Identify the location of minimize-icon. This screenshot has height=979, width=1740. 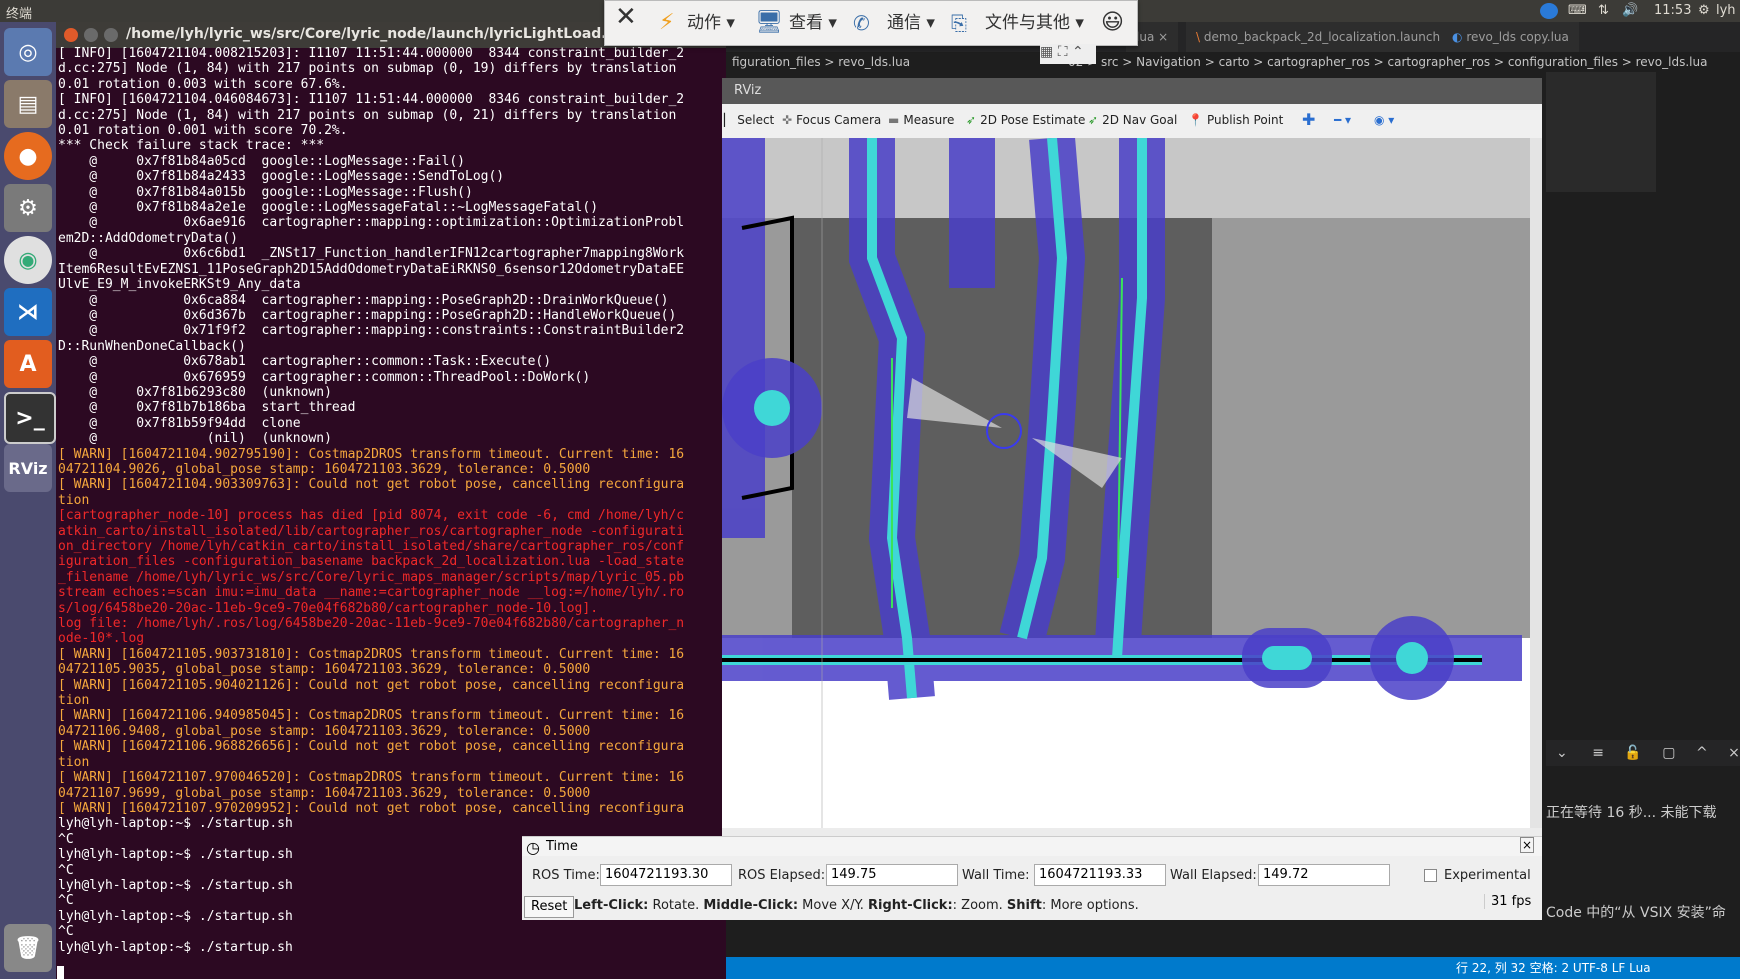
(91, 35).